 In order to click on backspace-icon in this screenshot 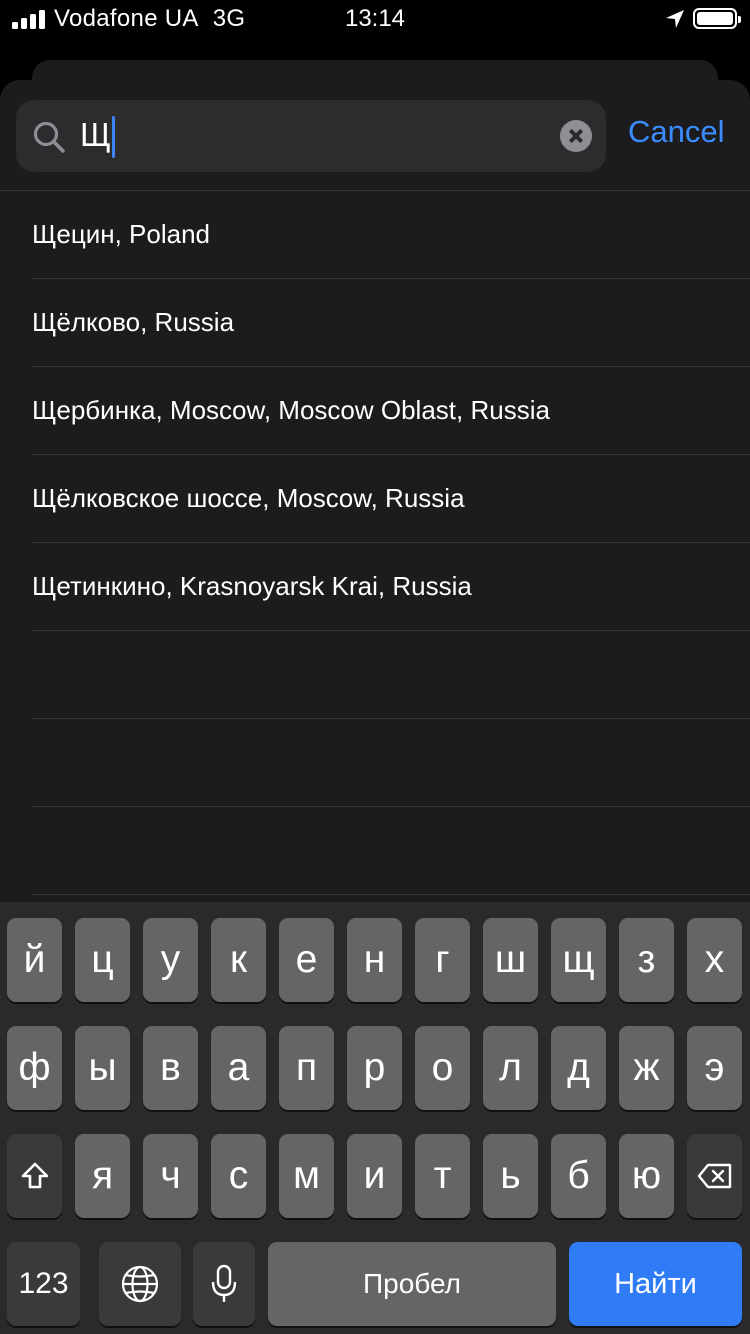, I will do `click(714, 1176)`.